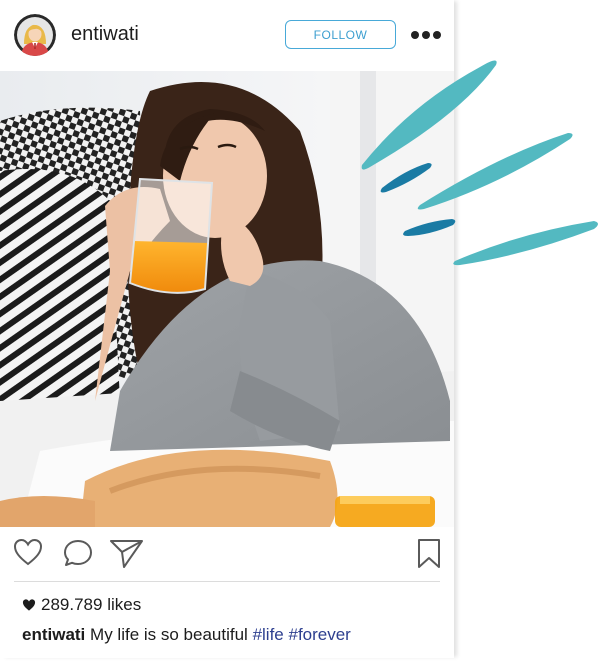 This screenshot has width=599, height=668. I want to click on hashtag-forever: #forever, so click(319, 634).